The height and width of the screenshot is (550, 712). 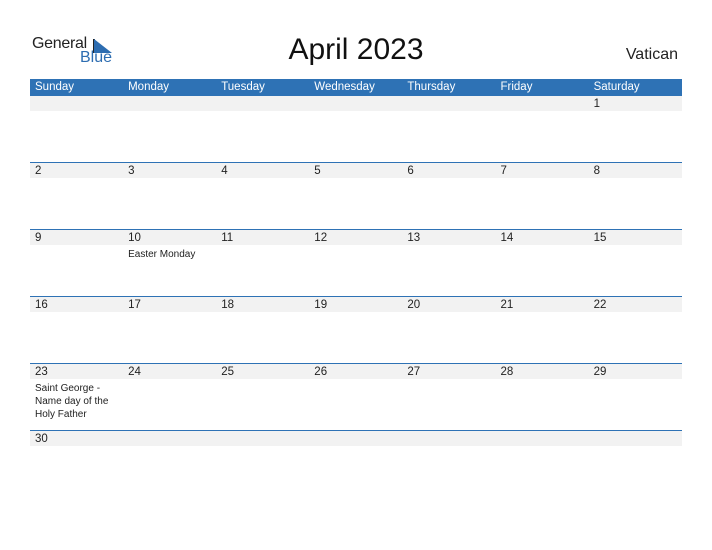 What do you see at coordinates (600, 305) in the screenshot?
I see `day-number: 22` at bounding box center [600, 305].